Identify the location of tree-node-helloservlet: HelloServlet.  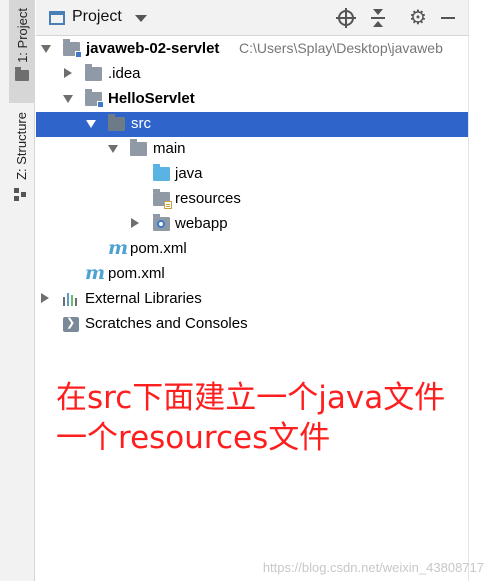
(252, 99).